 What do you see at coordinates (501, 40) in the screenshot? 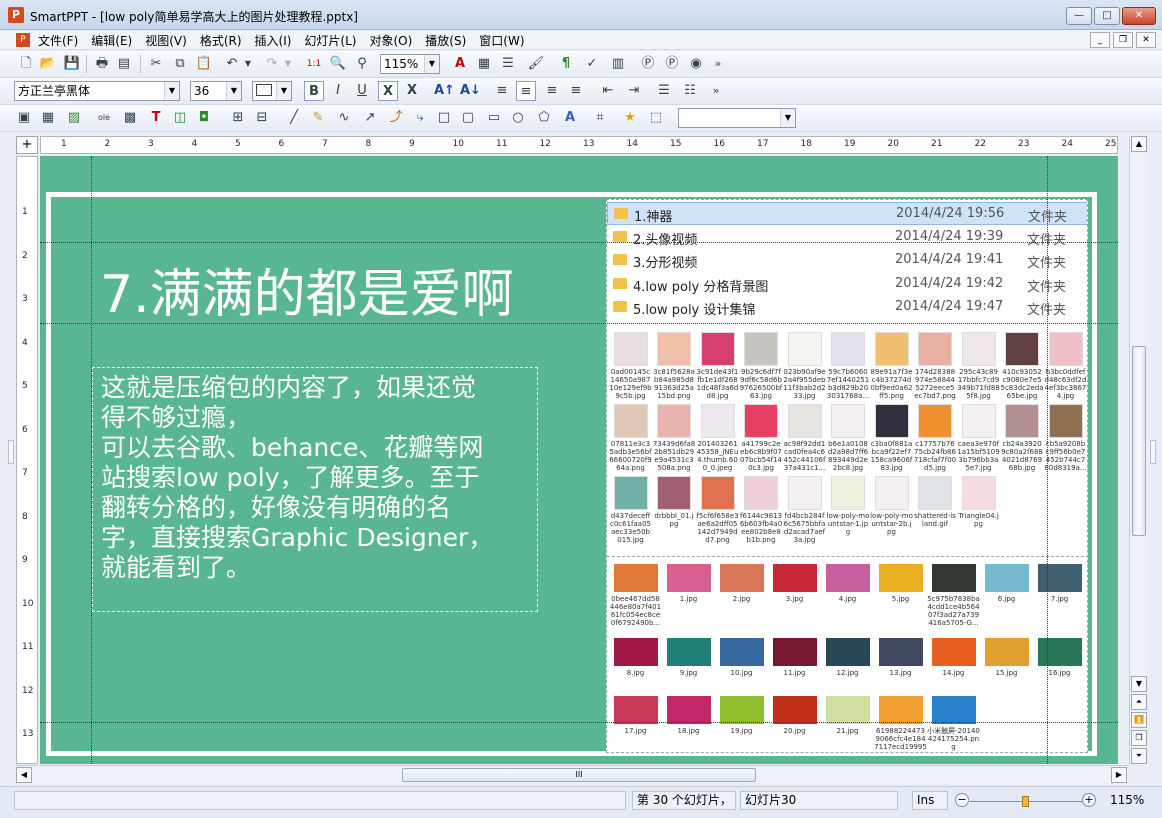
I see `menu-window: 窗口(W)` at bounding box center [501, 40].